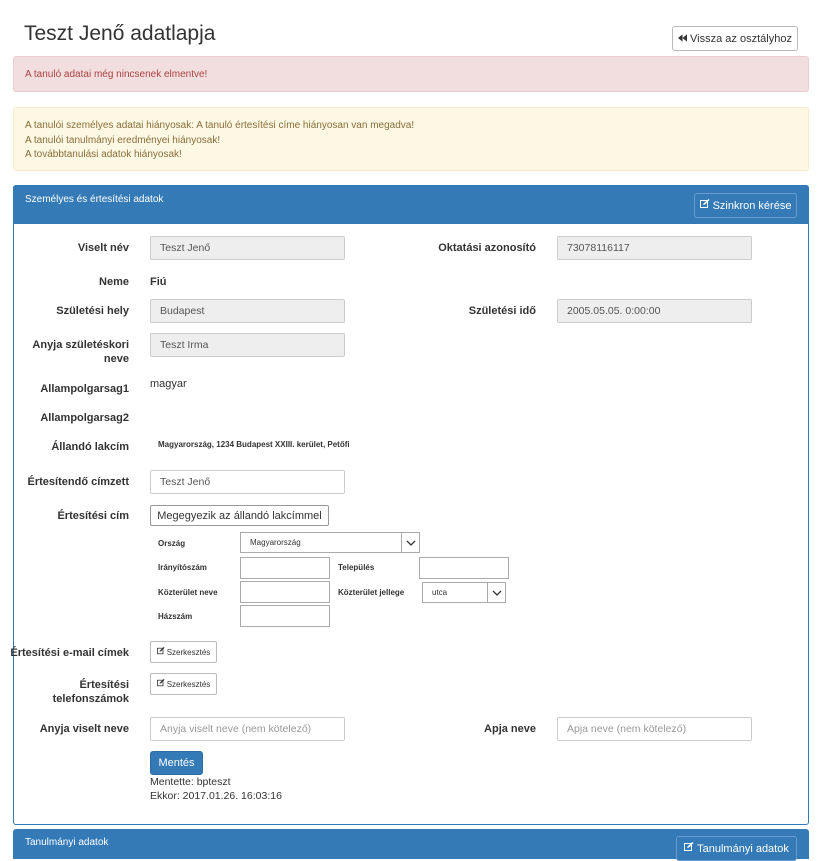 The width and height of the screenshot is (823, 861). What do you see at coordinates (510, 729) in the screenshot?
I see `apja-neve-label: Apja neve` at bounding box center [510, 729].